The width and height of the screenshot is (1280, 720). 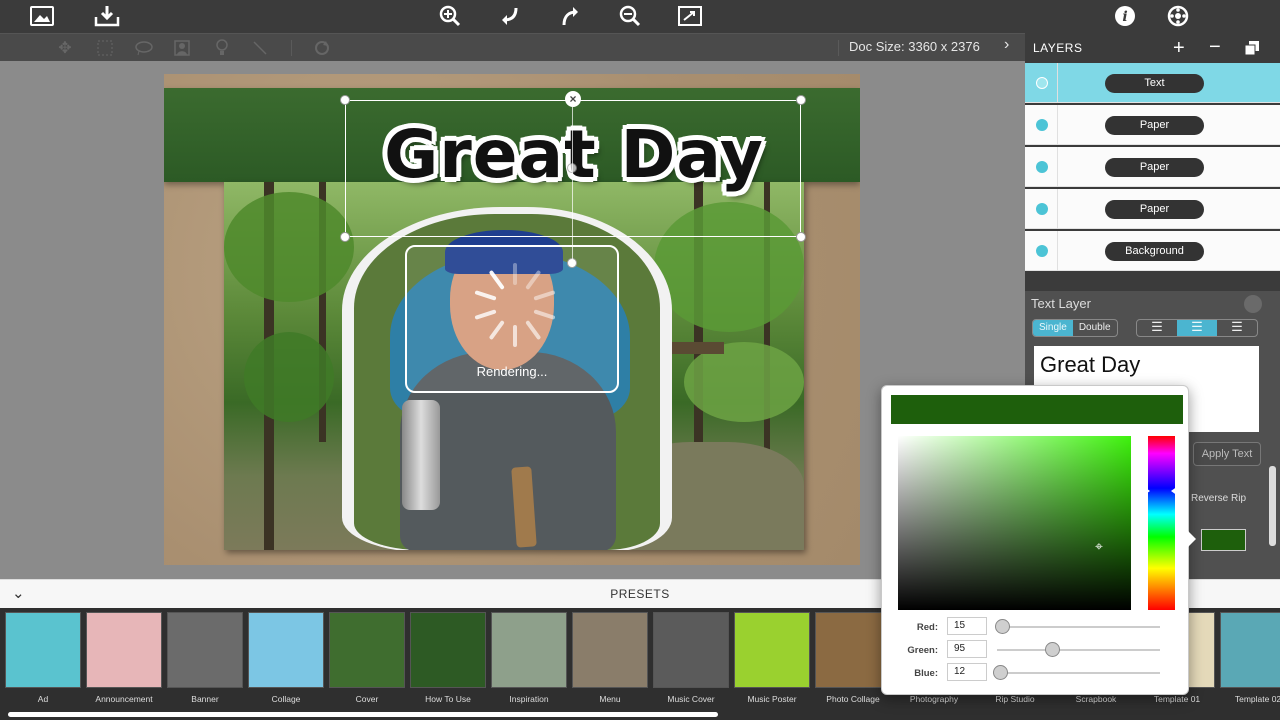 What do you see at coordinates (363, 714) in the screenshot?
I see `presets-scrollbar` at bounding box center [363, 714].